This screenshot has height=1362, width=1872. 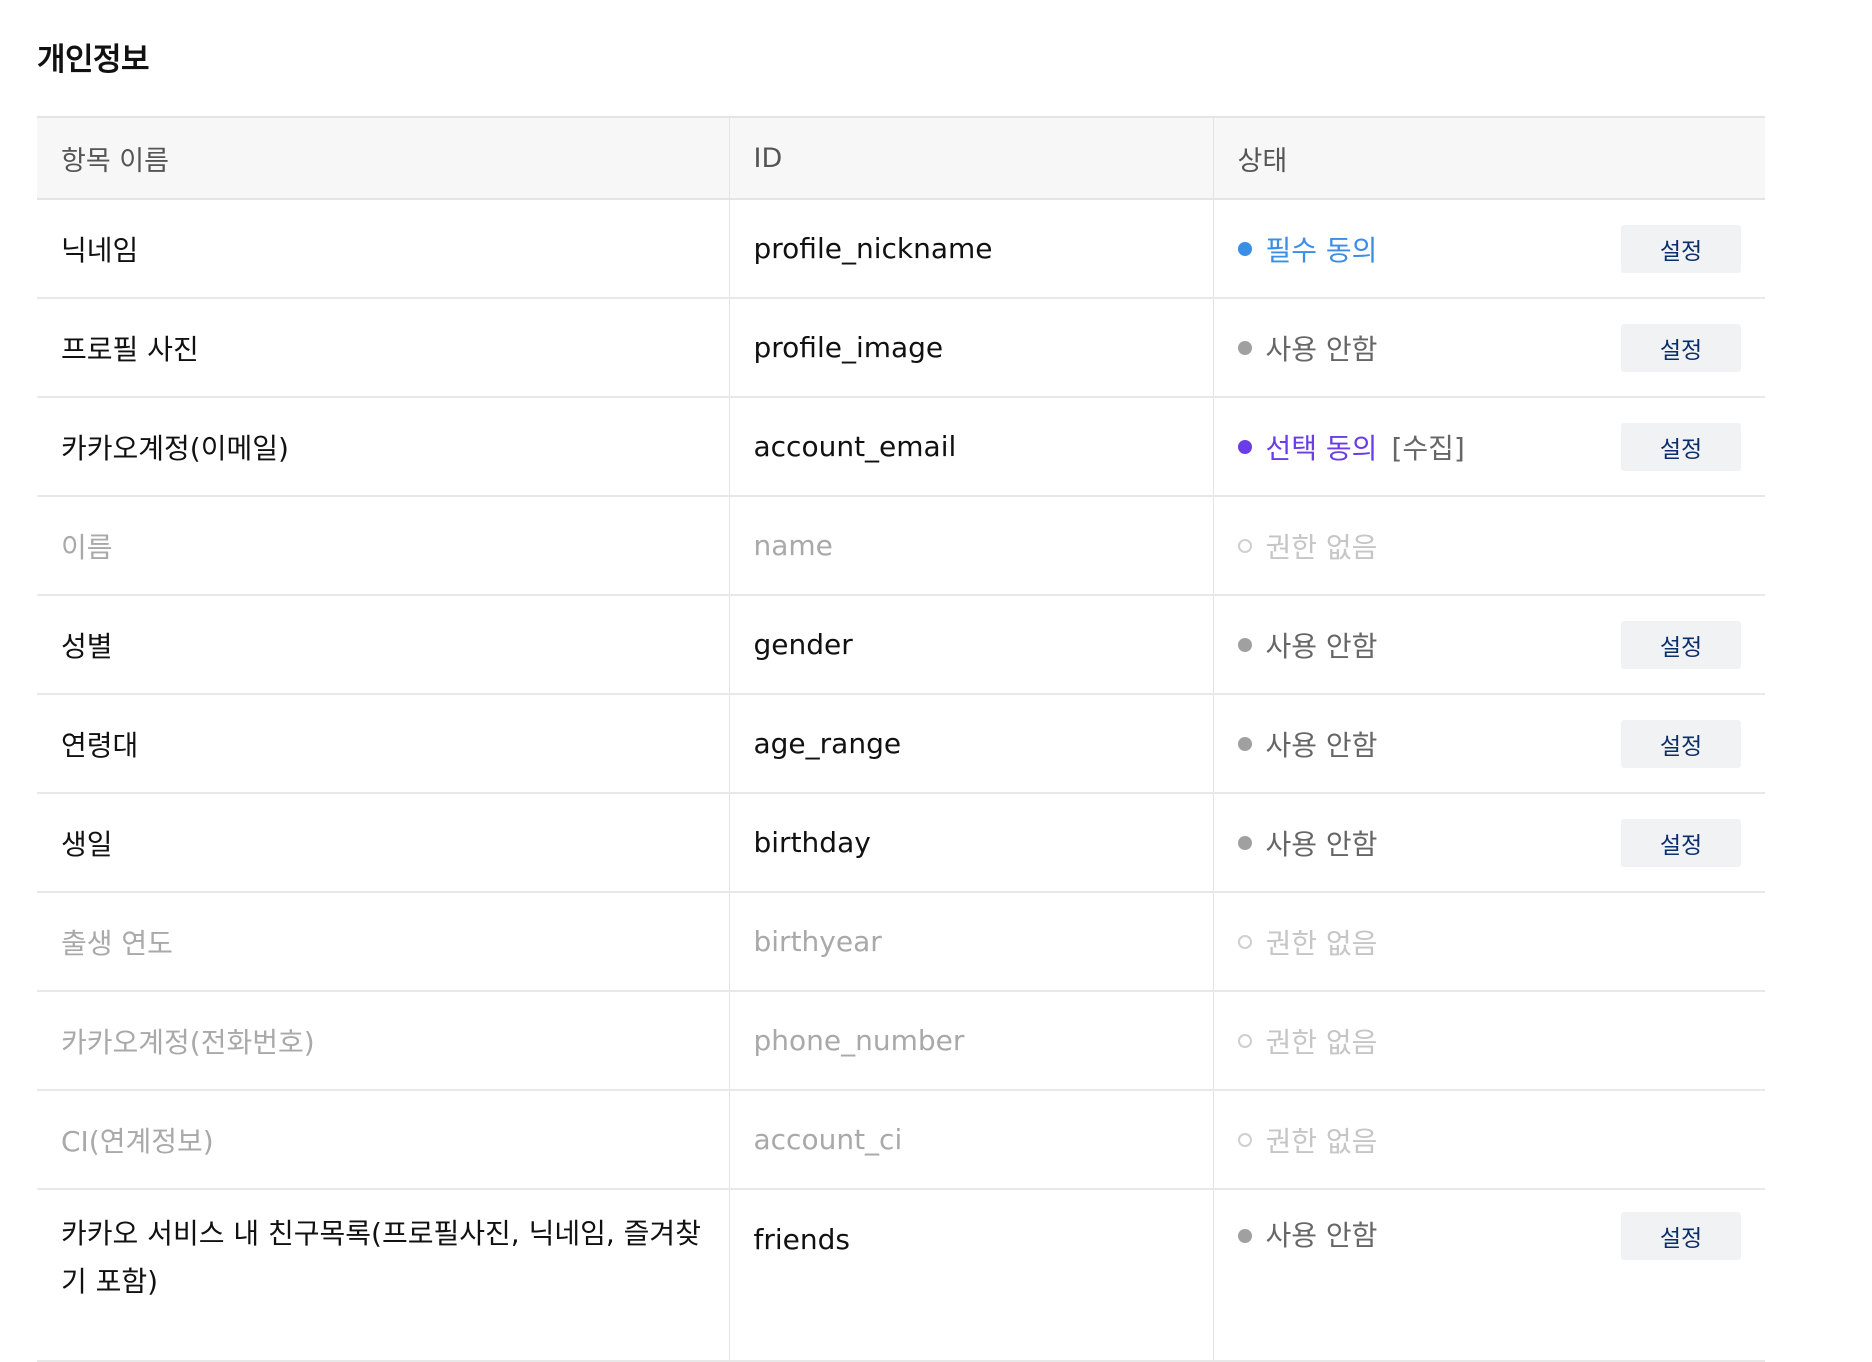 I want to click on item-id: friends, so click(x=970, y=1275).